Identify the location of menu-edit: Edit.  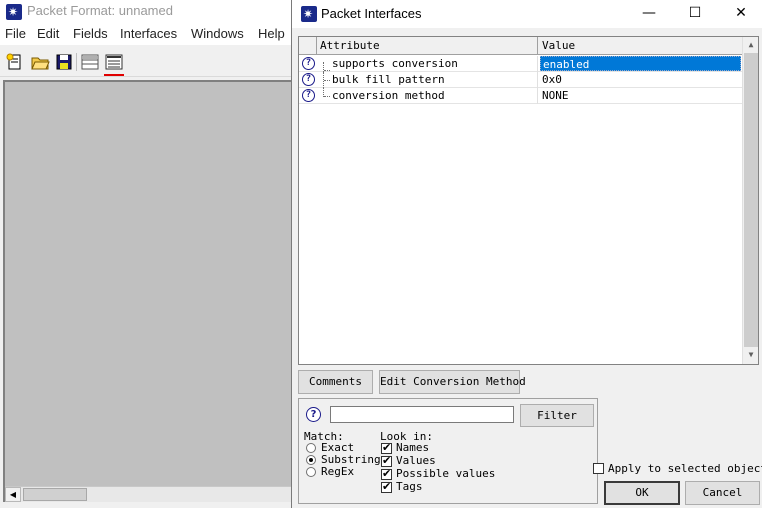
(48, 33).